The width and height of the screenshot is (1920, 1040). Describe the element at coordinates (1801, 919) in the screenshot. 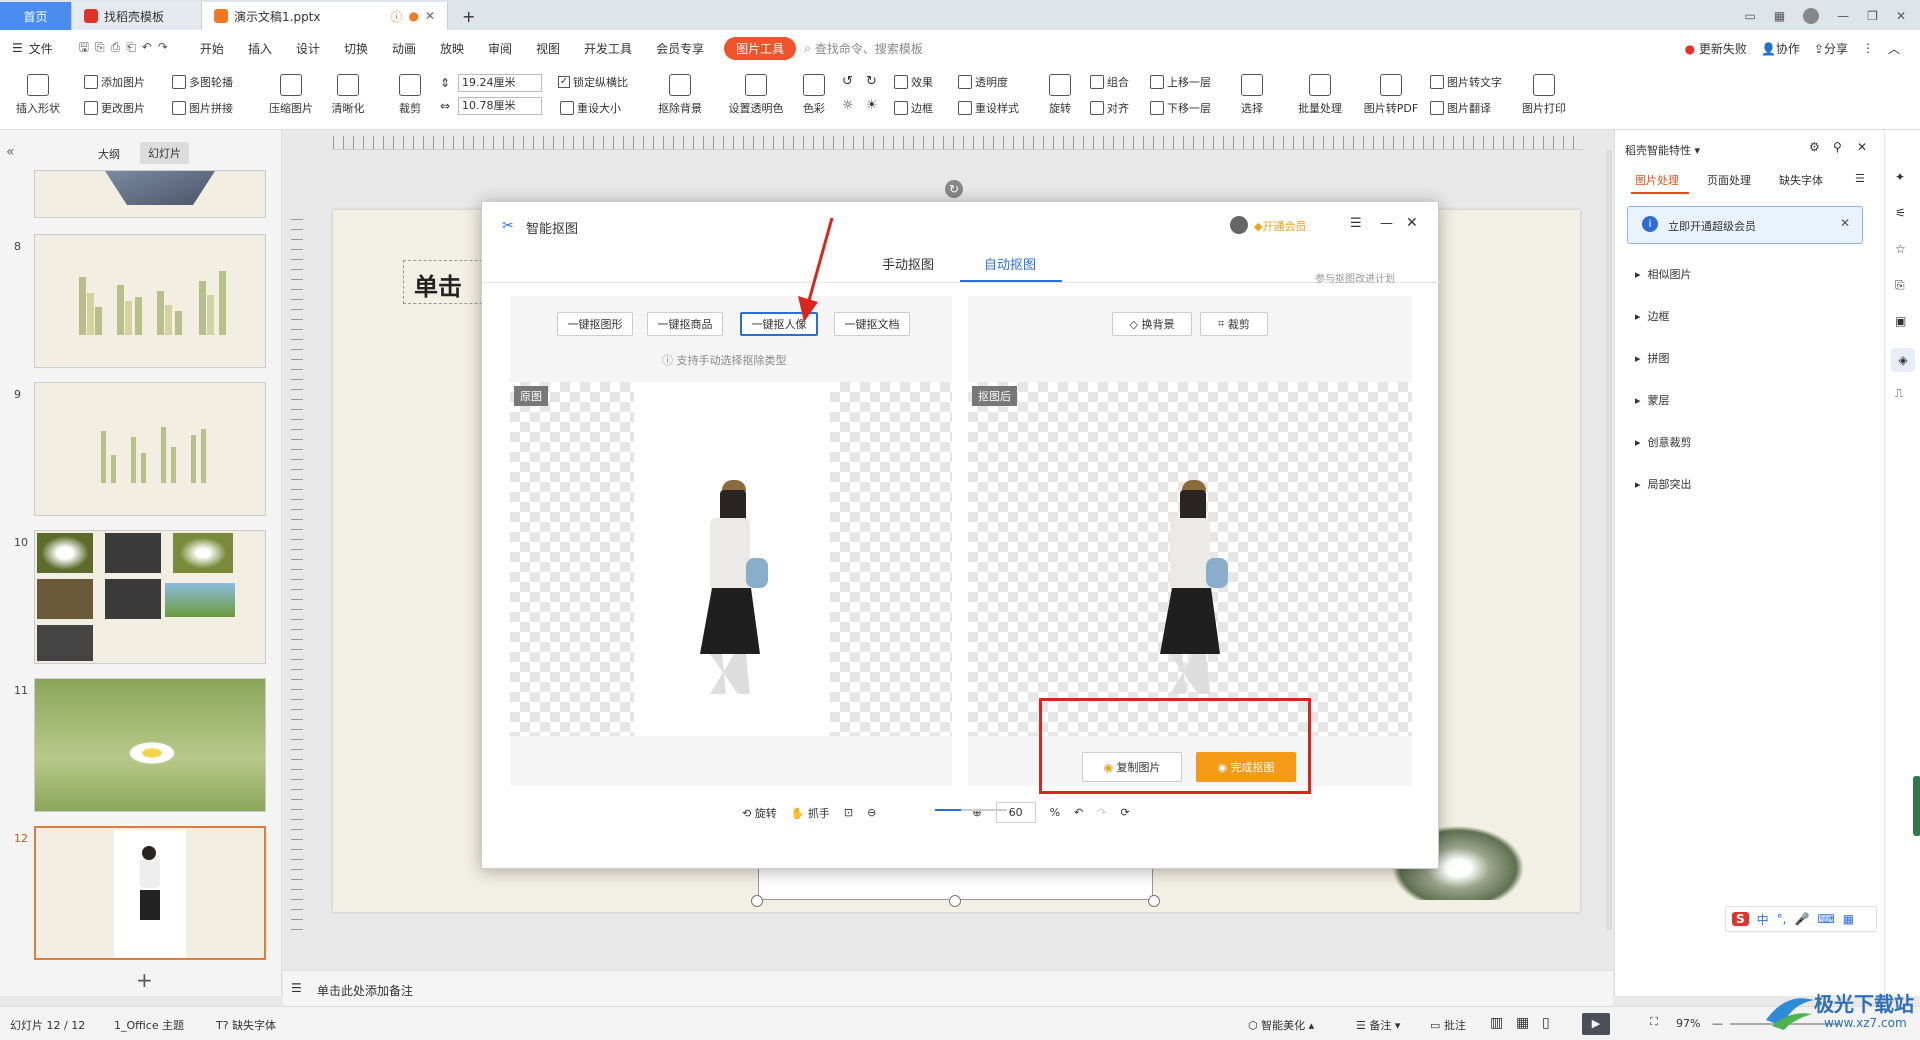

I see `ime-toolbar: S 中 °, 🎤 ⌨ ▦` at that location.